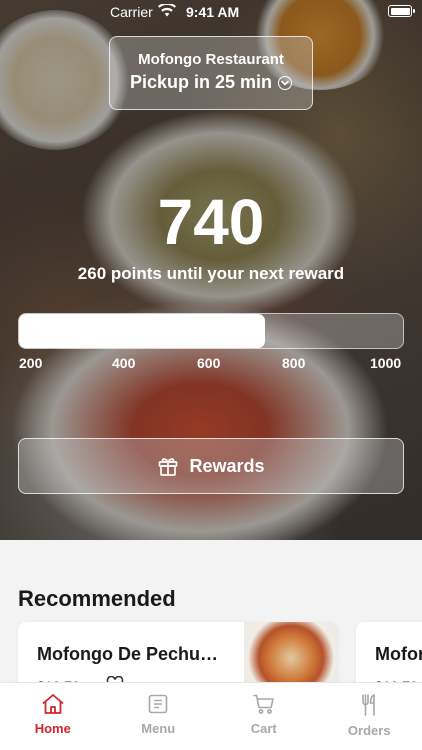 This screenshot has height=750, width=422. Describe the element at coordinates (211, 59) in the screenshot. I see `store-name: Mofongo Restaurant` at that location.